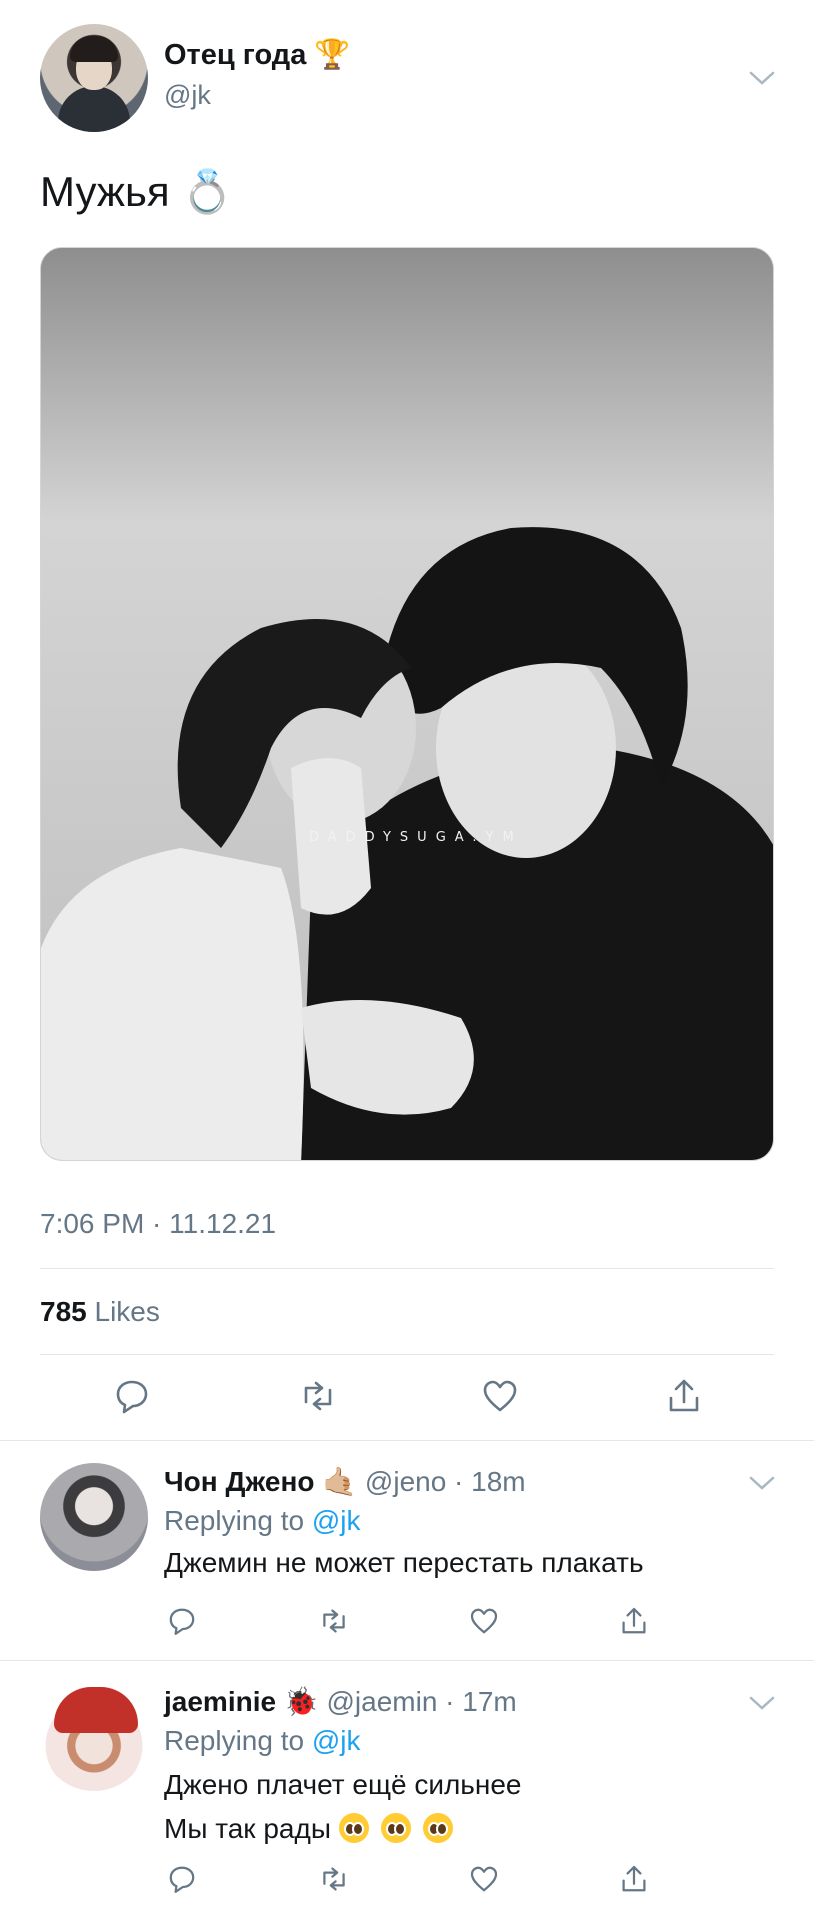  I want to click on reply-author: jaeminie 🐞 @jaemin · 17m, so click(340, 1701).